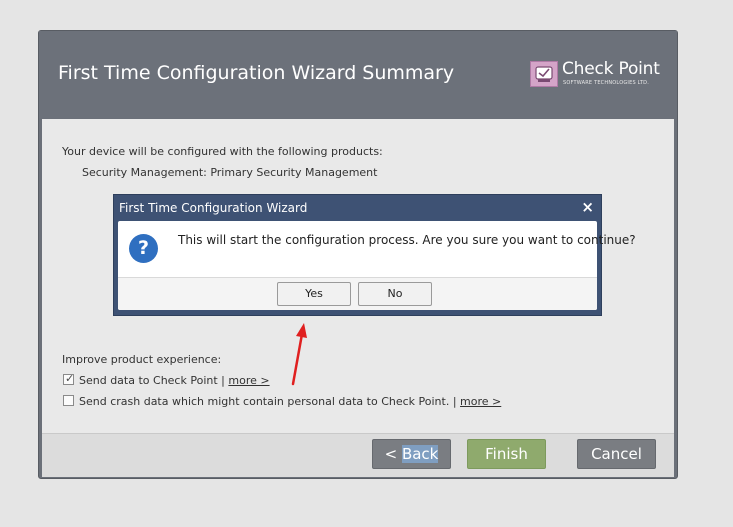  I want to click on send-data-label: Send data to Check Point |, so click(152, 380).